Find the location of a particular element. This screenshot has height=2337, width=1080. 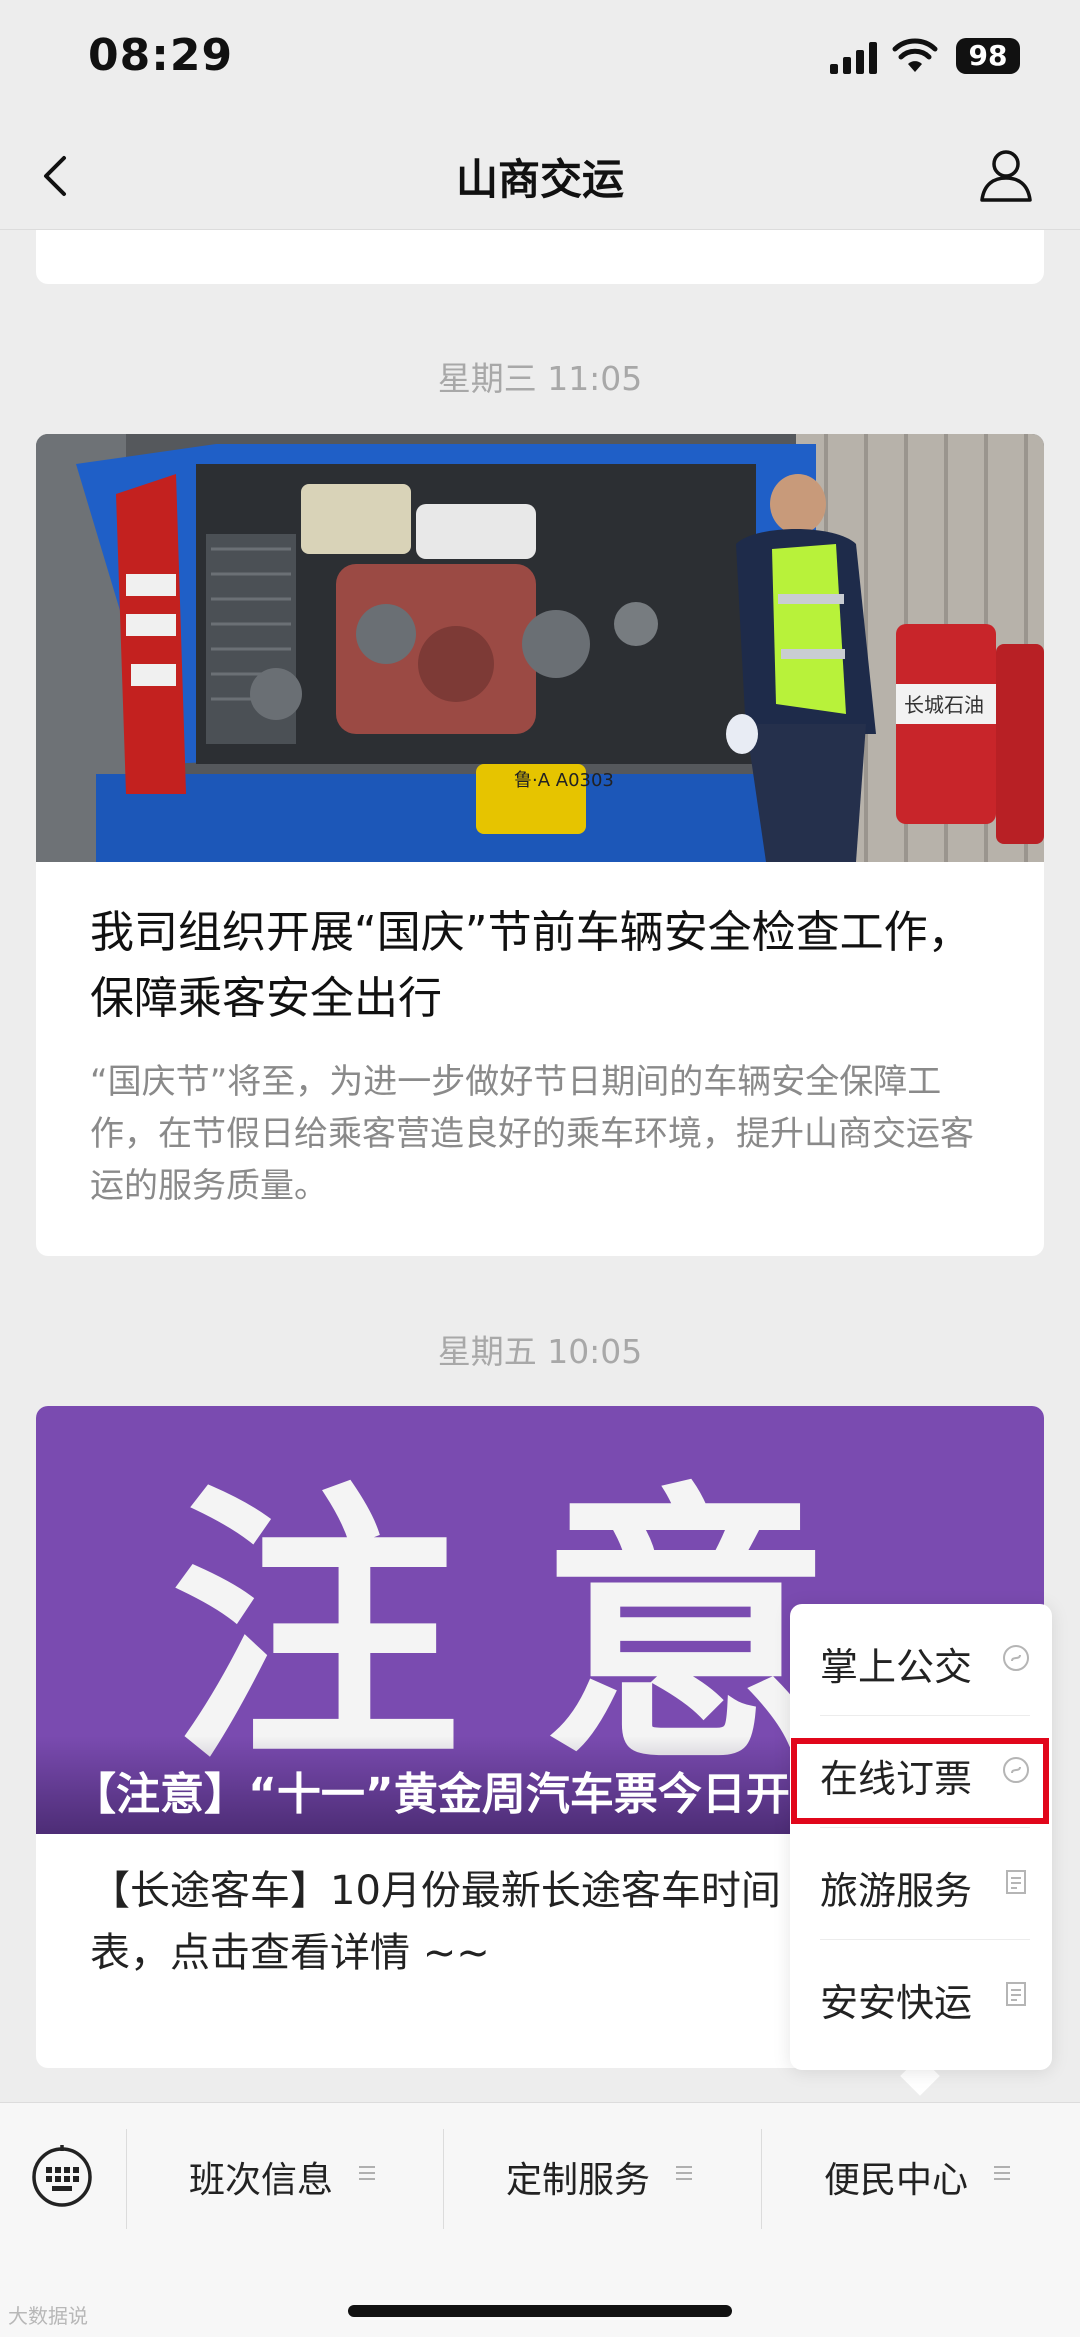

bottom-menu-bar: 班次信息 定制服务 便民中心 is located at coordinates (540, 2219).